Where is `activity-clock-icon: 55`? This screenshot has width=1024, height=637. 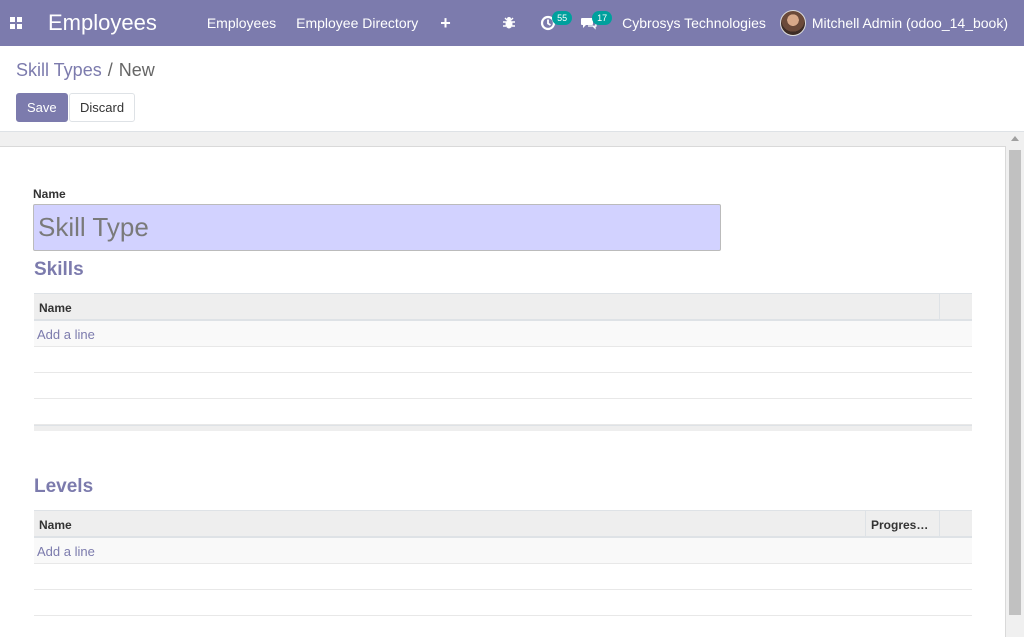
activity-clock-icon: 55 is located at coordinates (550, 23).